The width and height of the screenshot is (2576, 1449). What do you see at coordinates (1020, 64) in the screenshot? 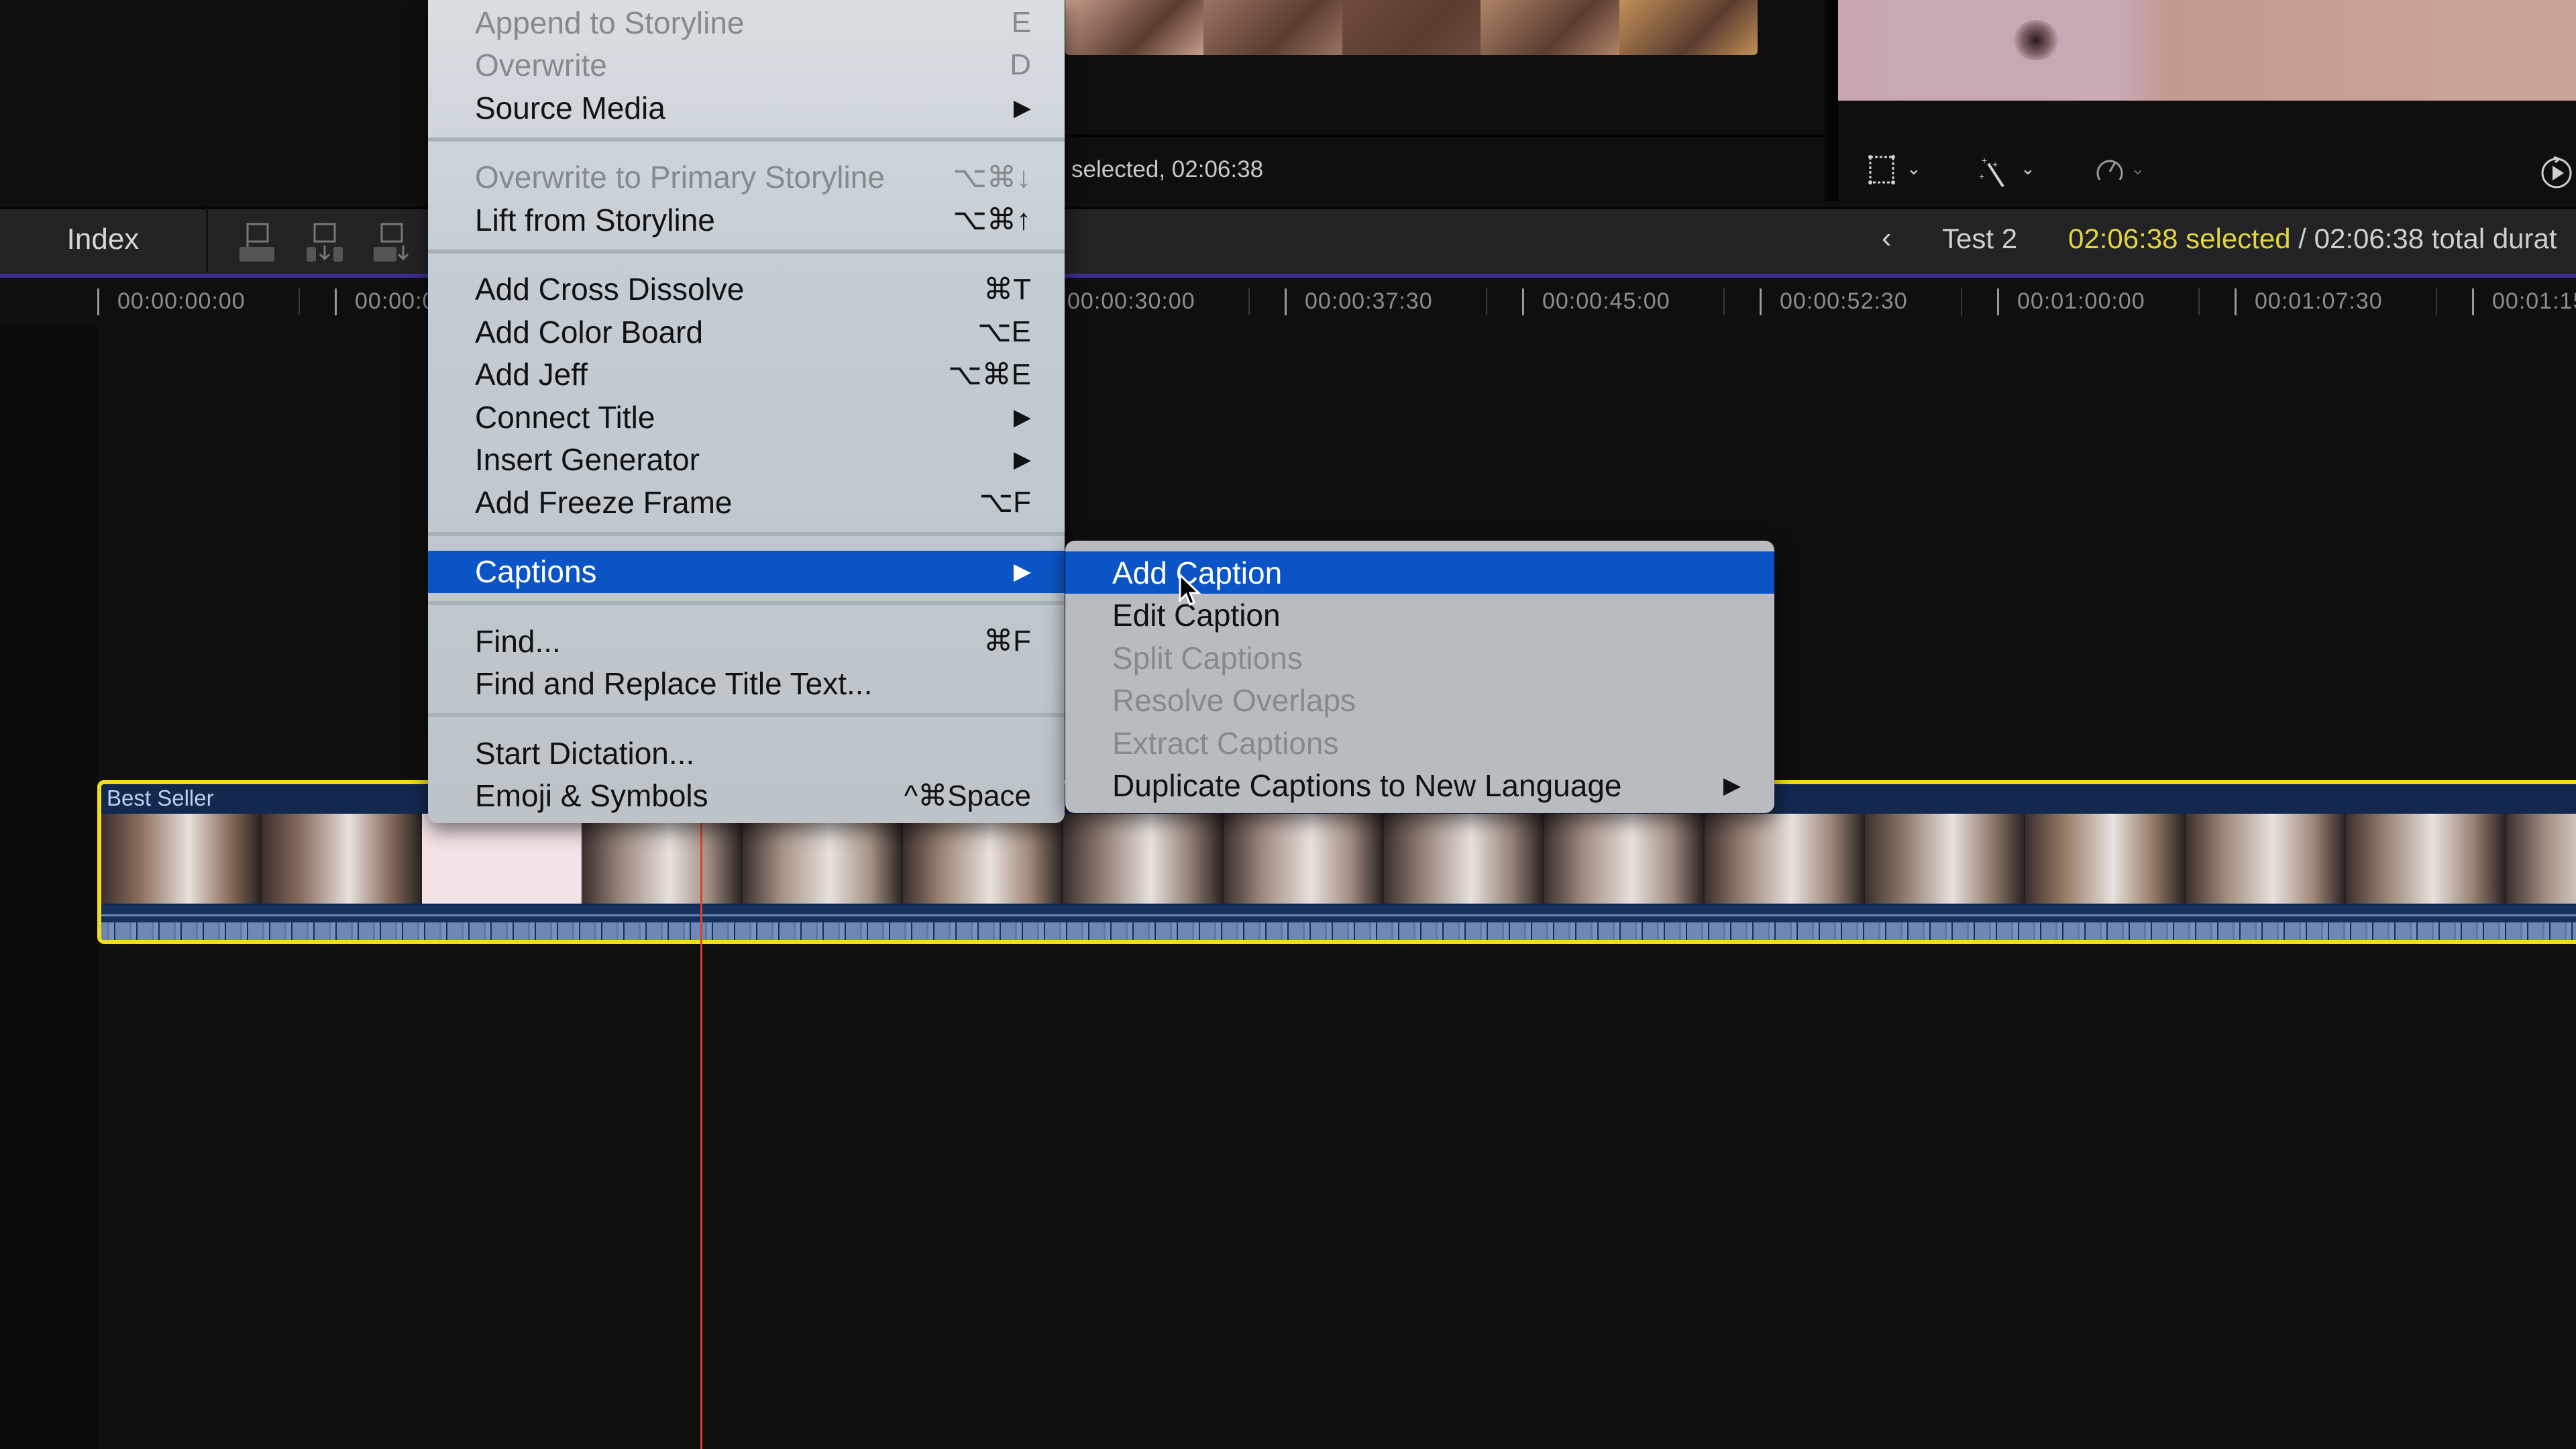
I see `menu-item-shortcut: D` at bounding box center [1020, 64].